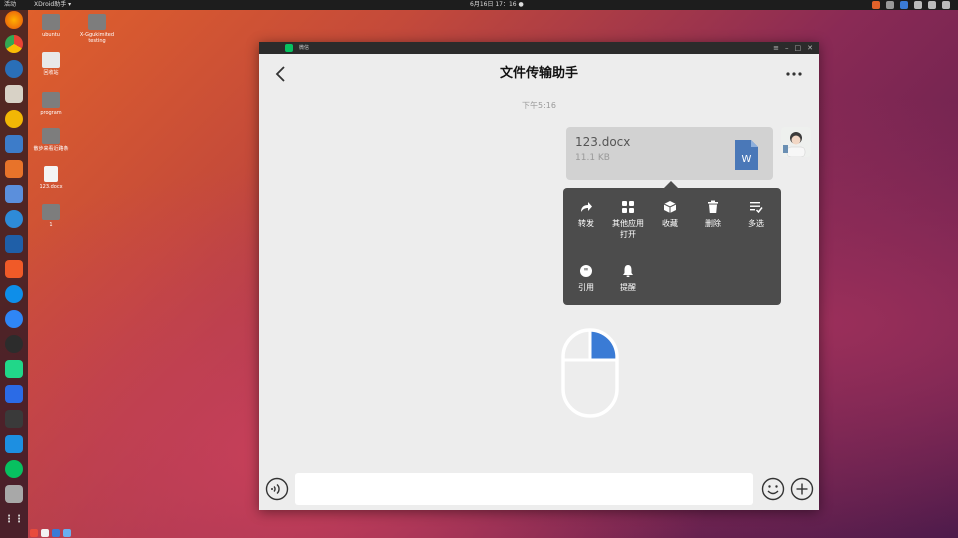 This screenshot has height=538, width=958. I want to click on menu-item-multi-select: 多选, so click(756, 214).